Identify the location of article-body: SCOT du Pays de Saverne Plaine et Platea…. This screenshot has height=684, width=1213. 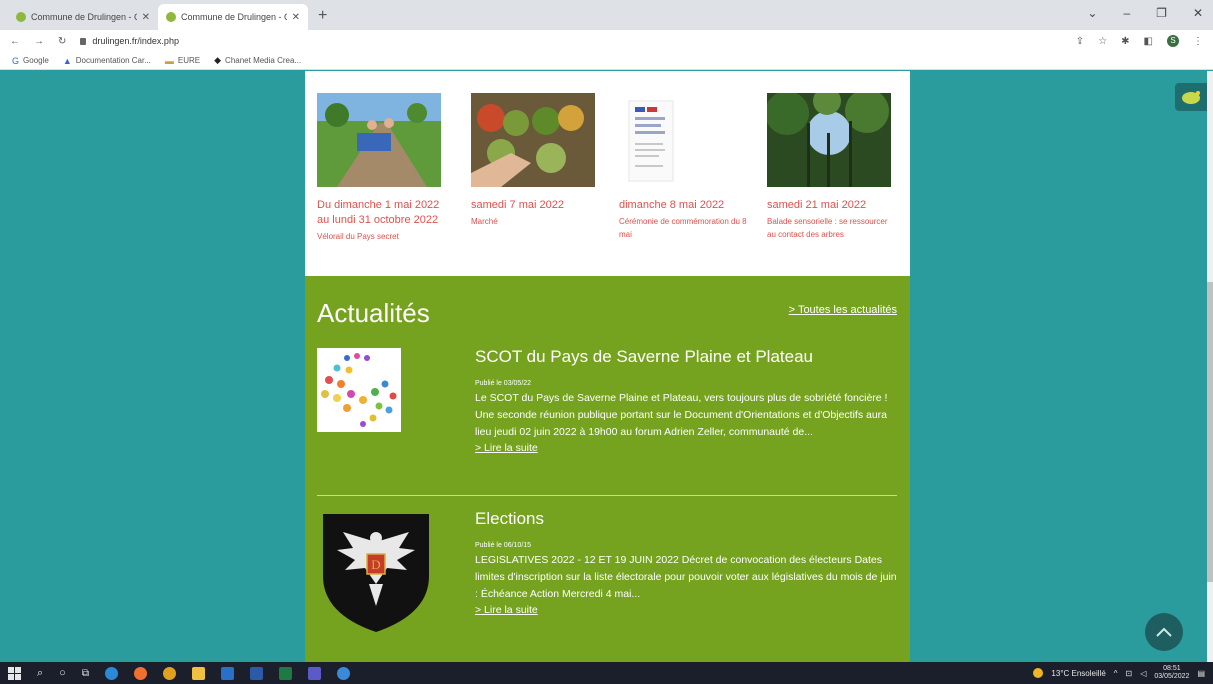
(687, 400).